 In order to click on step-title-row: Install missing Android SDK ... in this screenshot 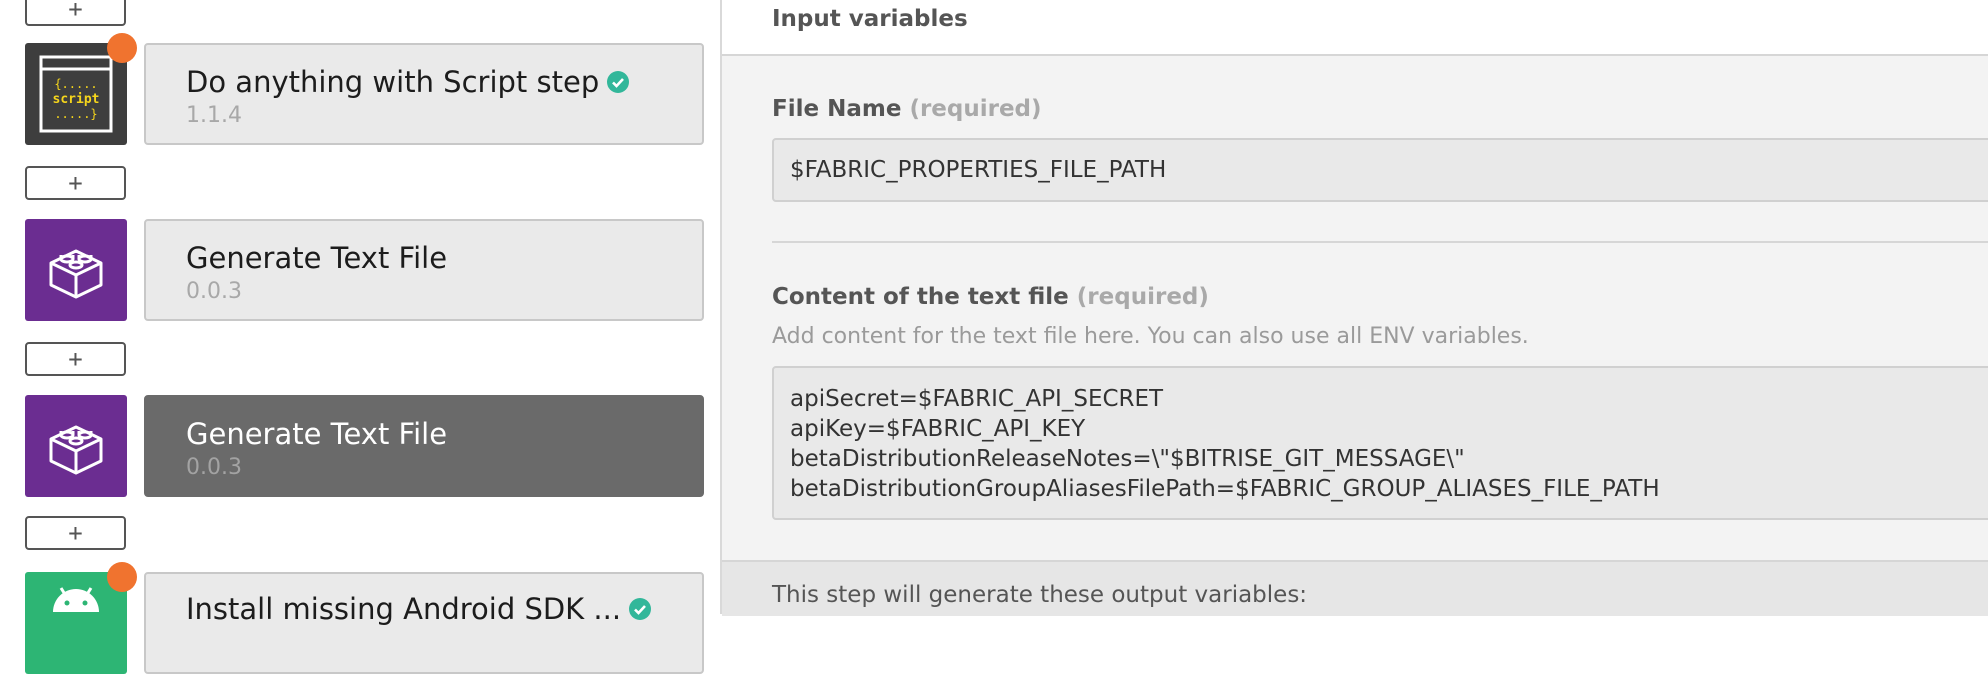, I will do `click(419, 609)`.